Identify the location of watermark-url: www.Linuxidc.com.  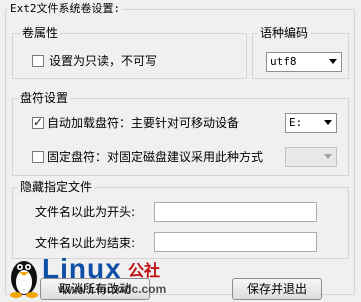
(112, 289).